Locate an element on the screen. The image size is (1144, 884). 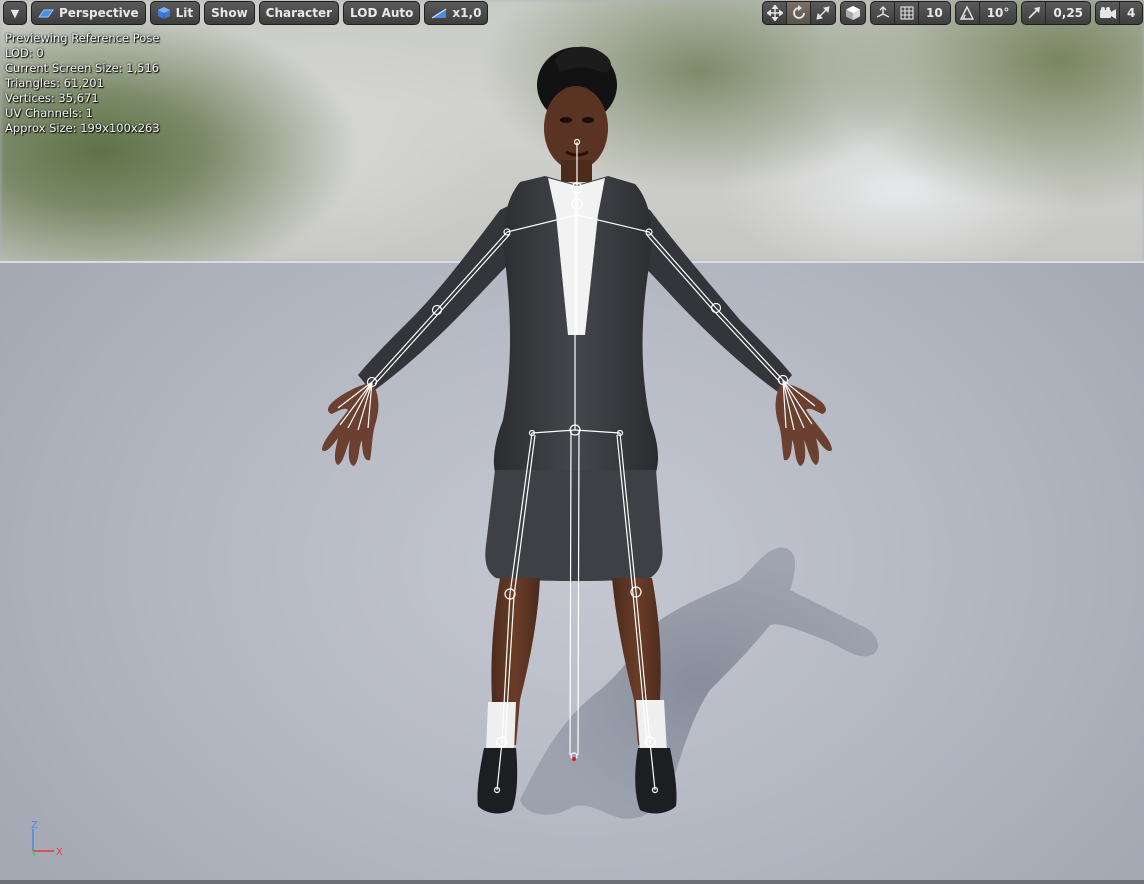
rotation-snap-toggle-button is located at coordinates (968, 13).